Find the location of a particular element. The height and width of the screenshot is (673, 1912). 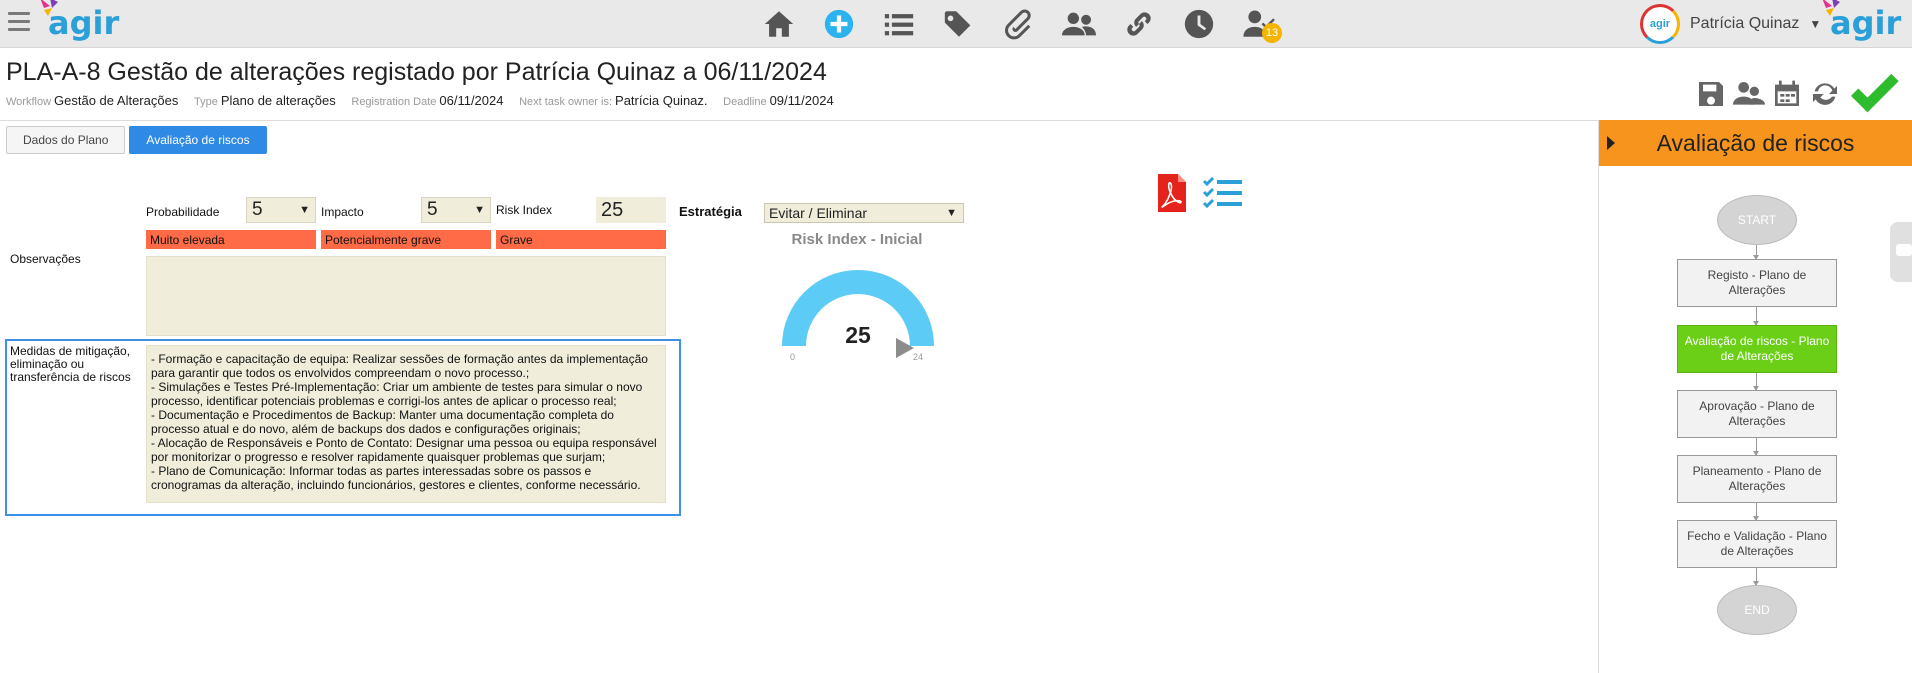

risk-index-label: Risk Index is located at coordinates (524, 210).